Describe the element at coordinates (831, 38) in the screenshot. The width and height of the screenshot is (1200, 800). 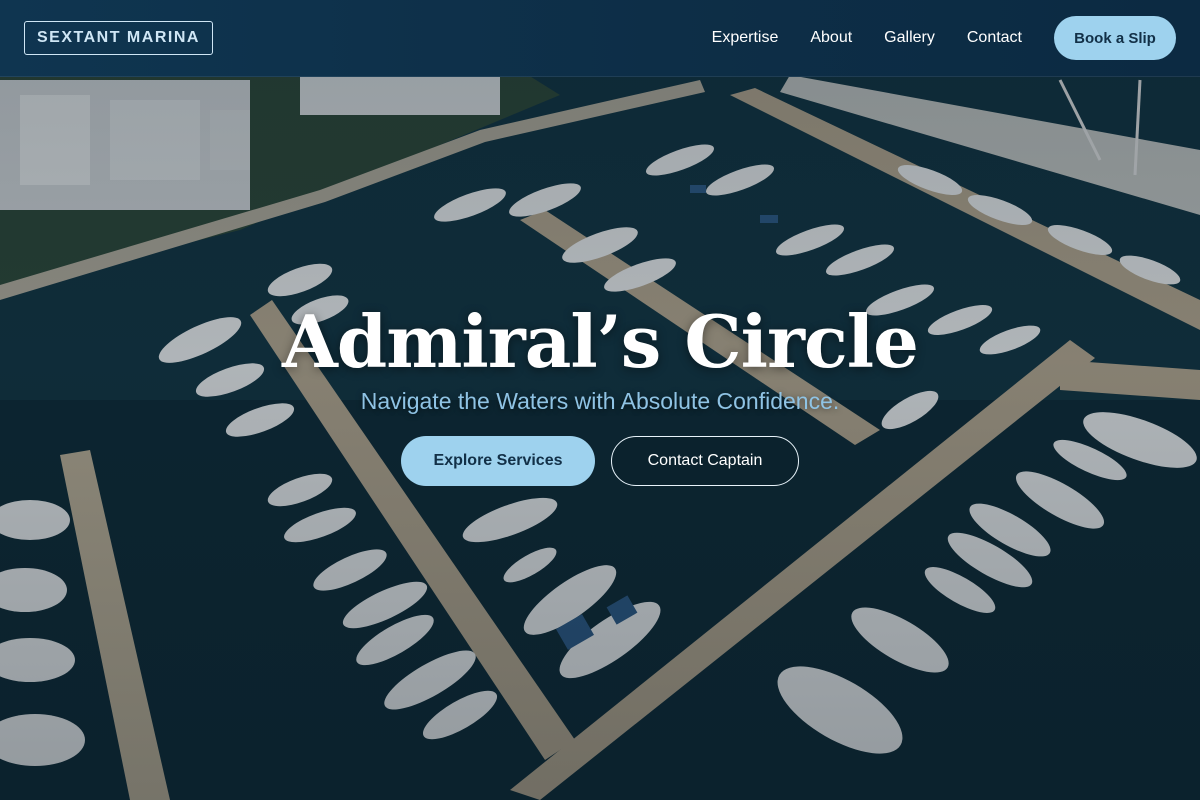
I see `nav-link-about: About` at that location.